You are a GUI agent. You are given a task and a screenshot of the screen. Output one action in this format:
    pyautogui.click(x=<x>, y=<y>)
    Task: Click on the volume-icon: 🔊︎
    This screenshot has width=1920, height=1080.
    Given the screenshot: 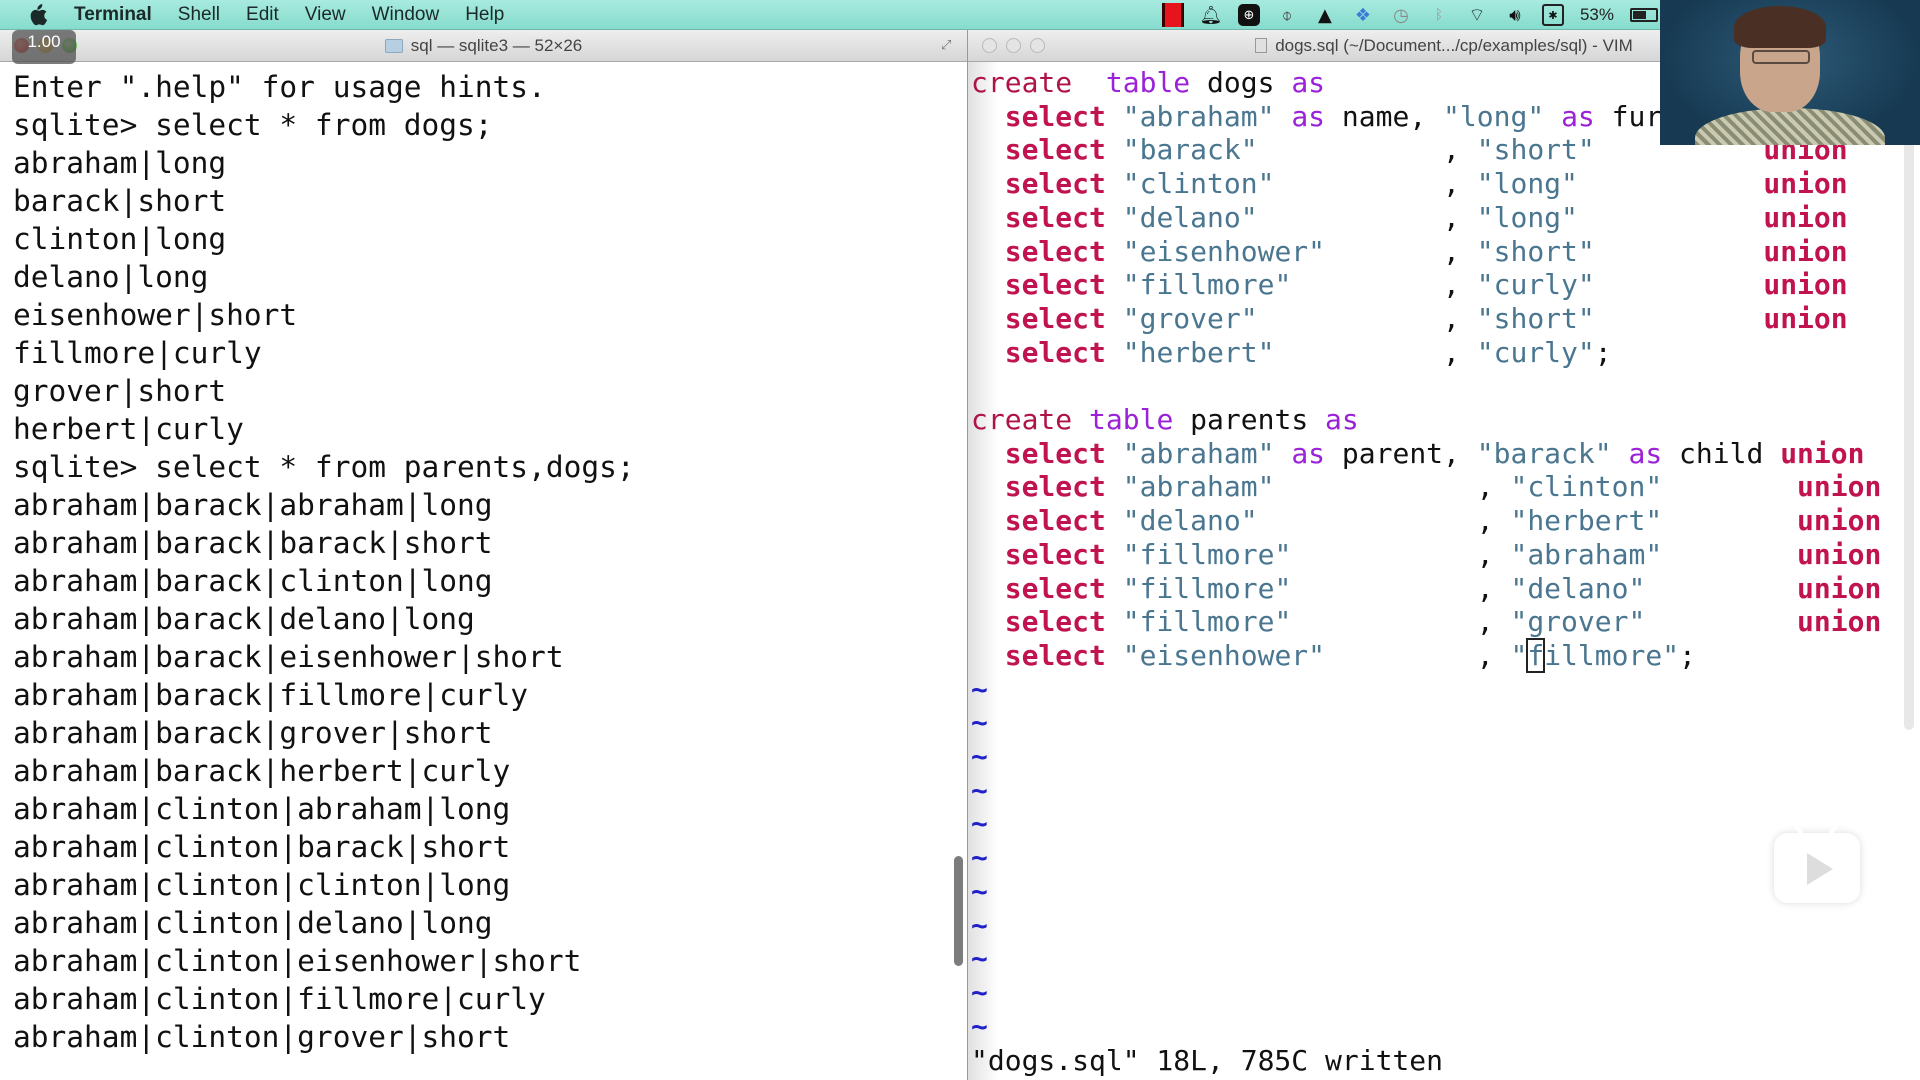 What is the action you would take?
    pyautogui.click(x=1515, y=15)
    